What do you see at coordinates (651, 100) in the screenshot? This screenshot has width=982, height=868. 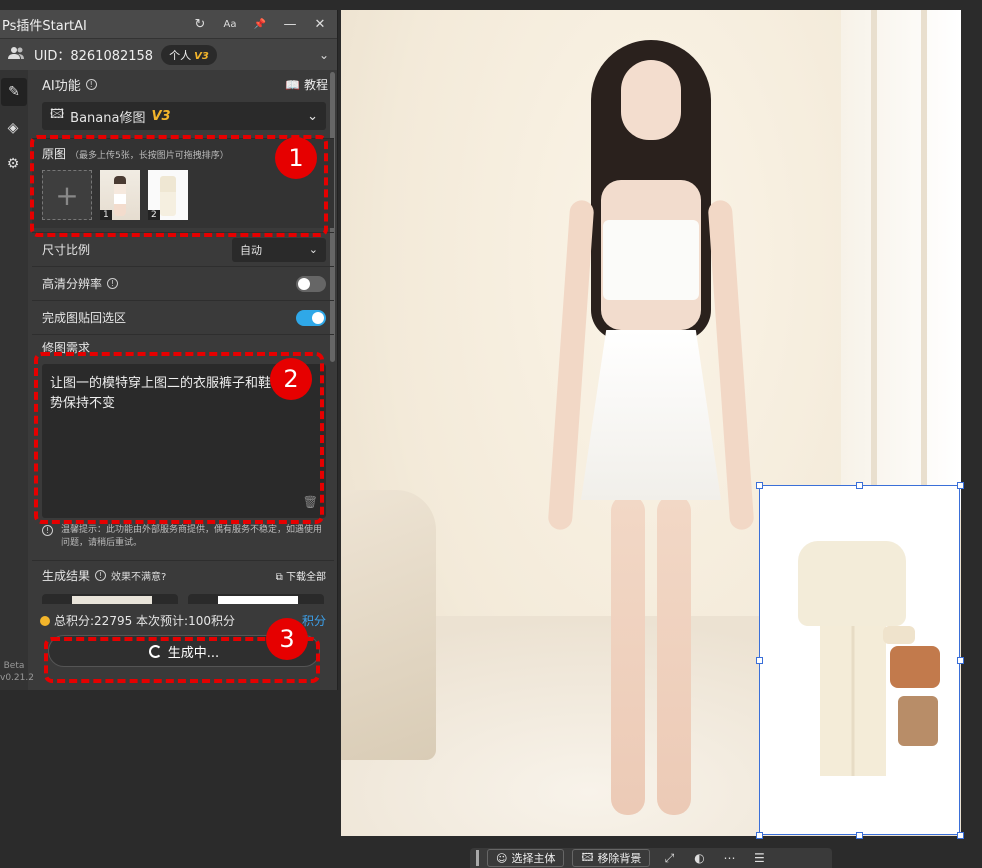 I see `model-face` at bounding box center [651, 100].